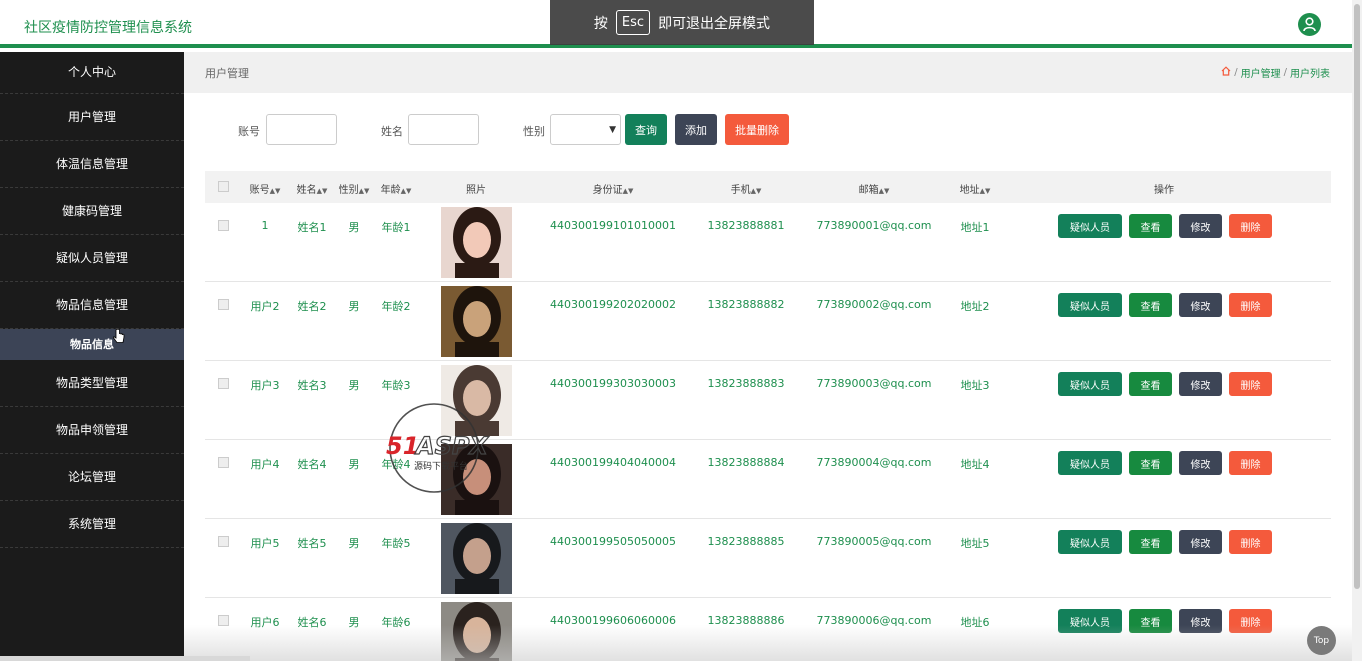  What do you see at coordinates (746, 541) in the screenshot?
I see `cell-phone: 13823888885` at bounding box center [746, 541].